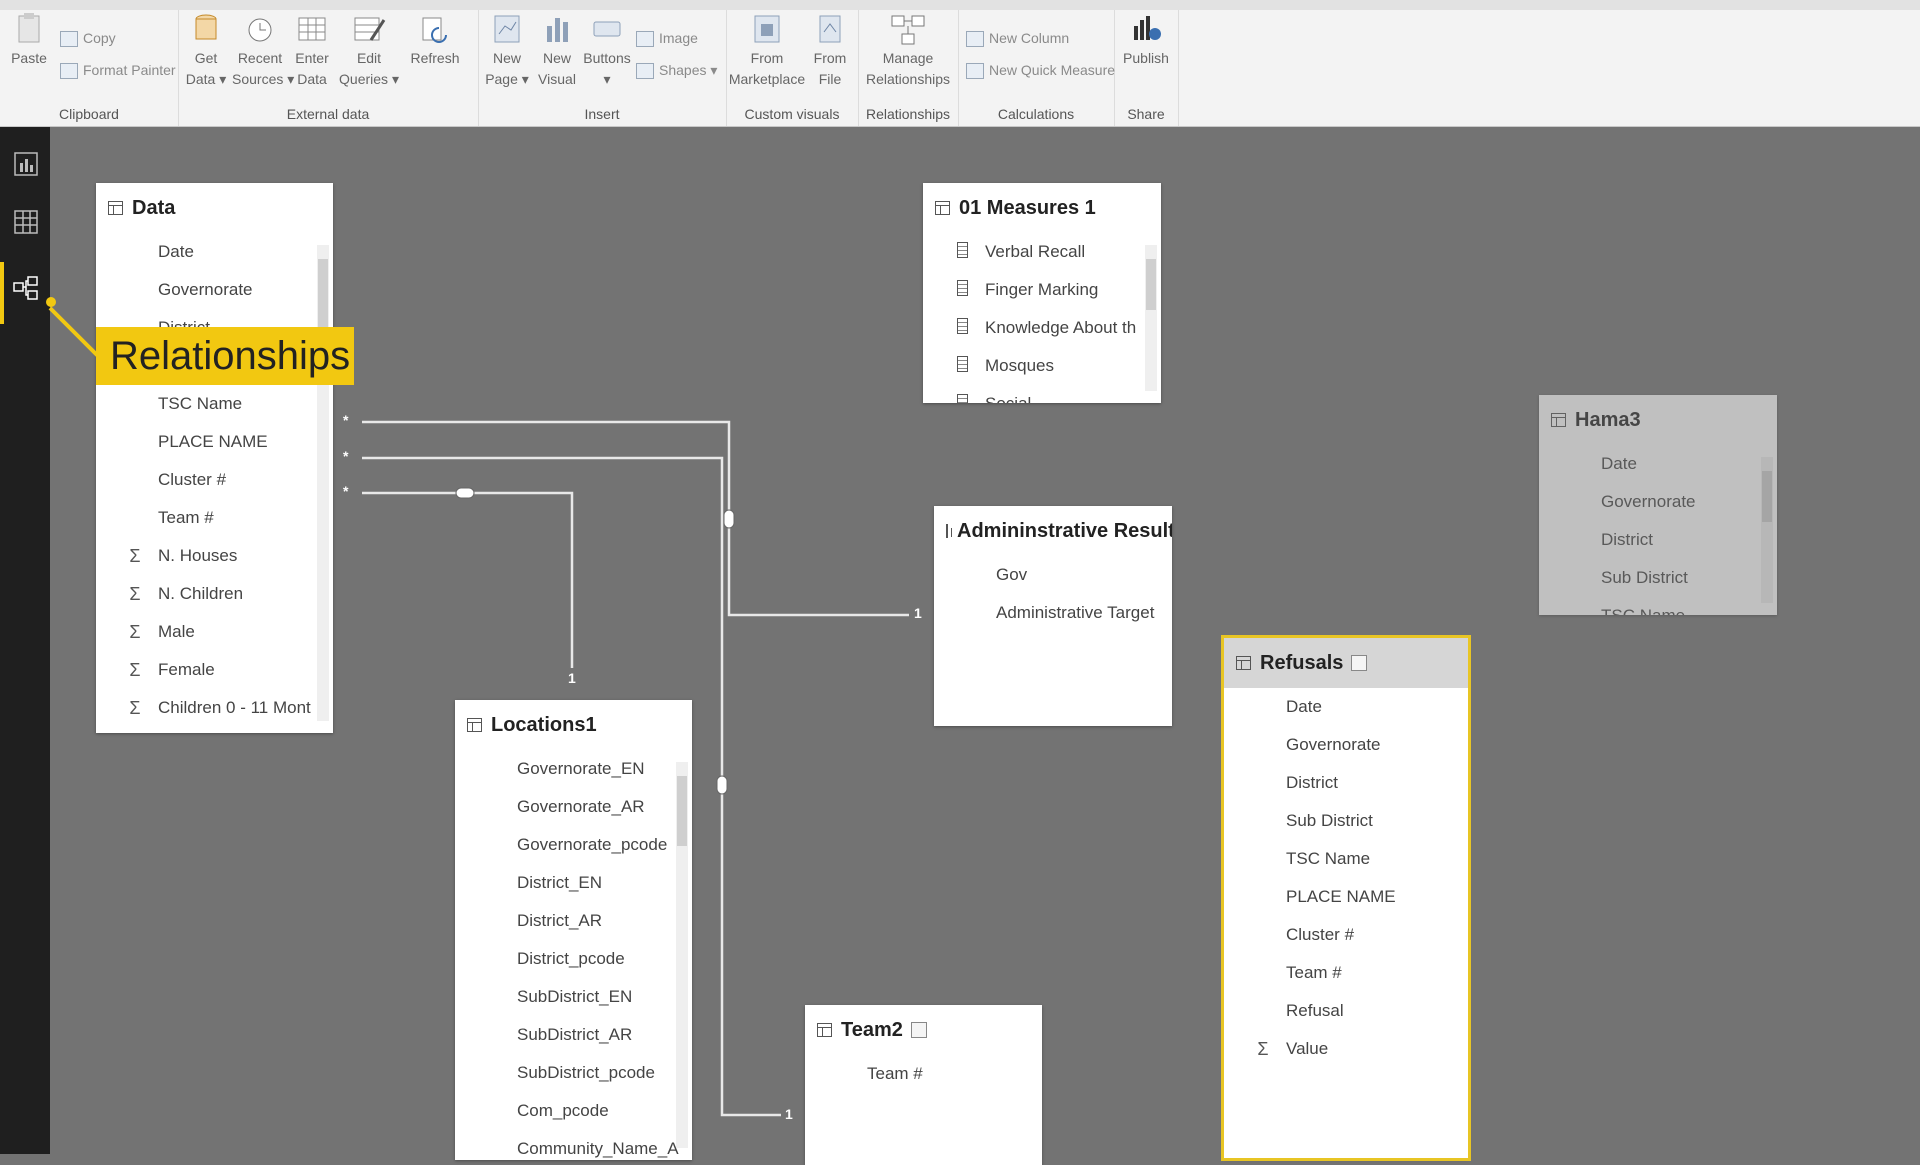  I want to click on table-header: Team2, so click(923, 1030).